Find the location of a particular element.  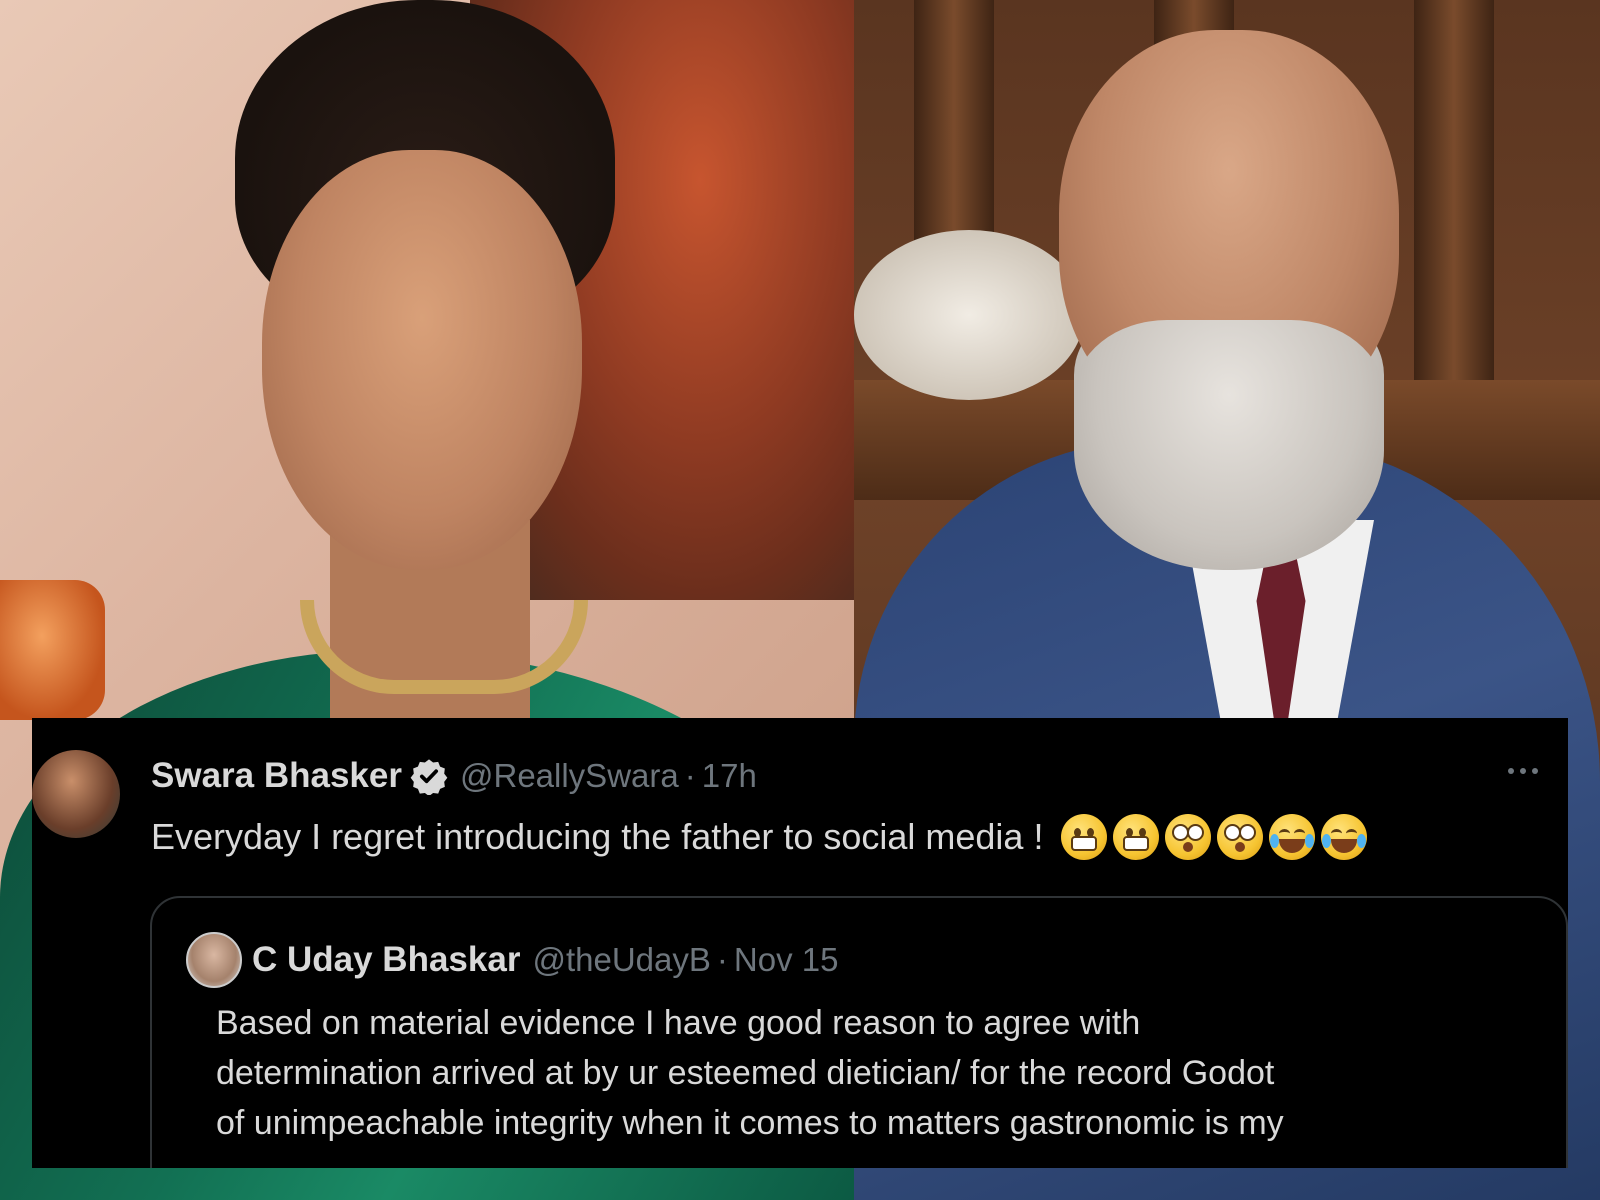

author-name: Swara Bhasker is located at coordinates (276, 776).